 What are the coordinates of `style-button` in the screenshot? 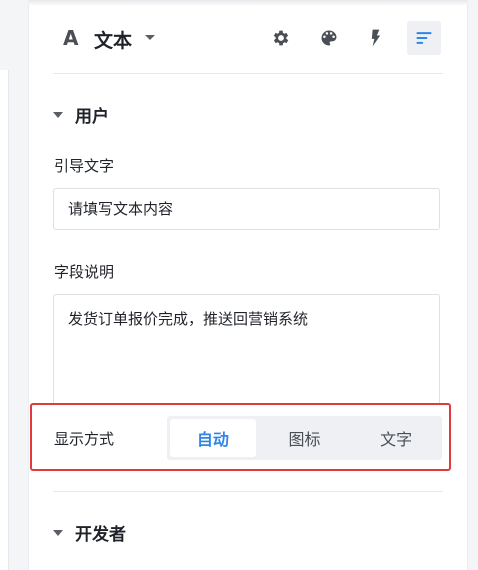 It's located at (329, 38).